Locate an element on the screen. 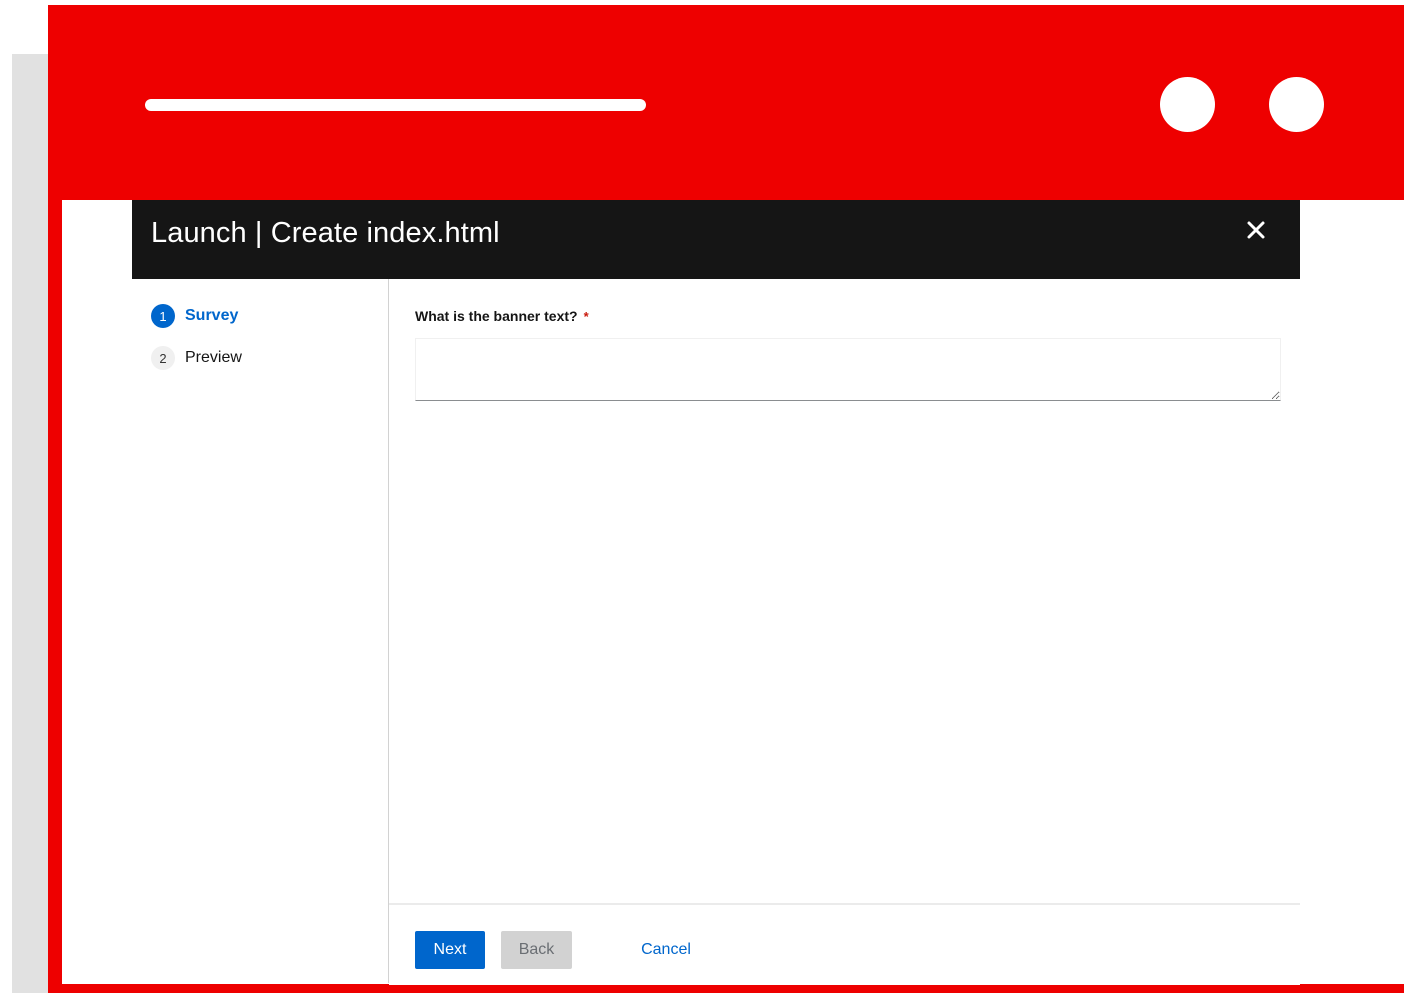 The image size is (1404, 993). required-marker: * is located at coordinates (586, 316).